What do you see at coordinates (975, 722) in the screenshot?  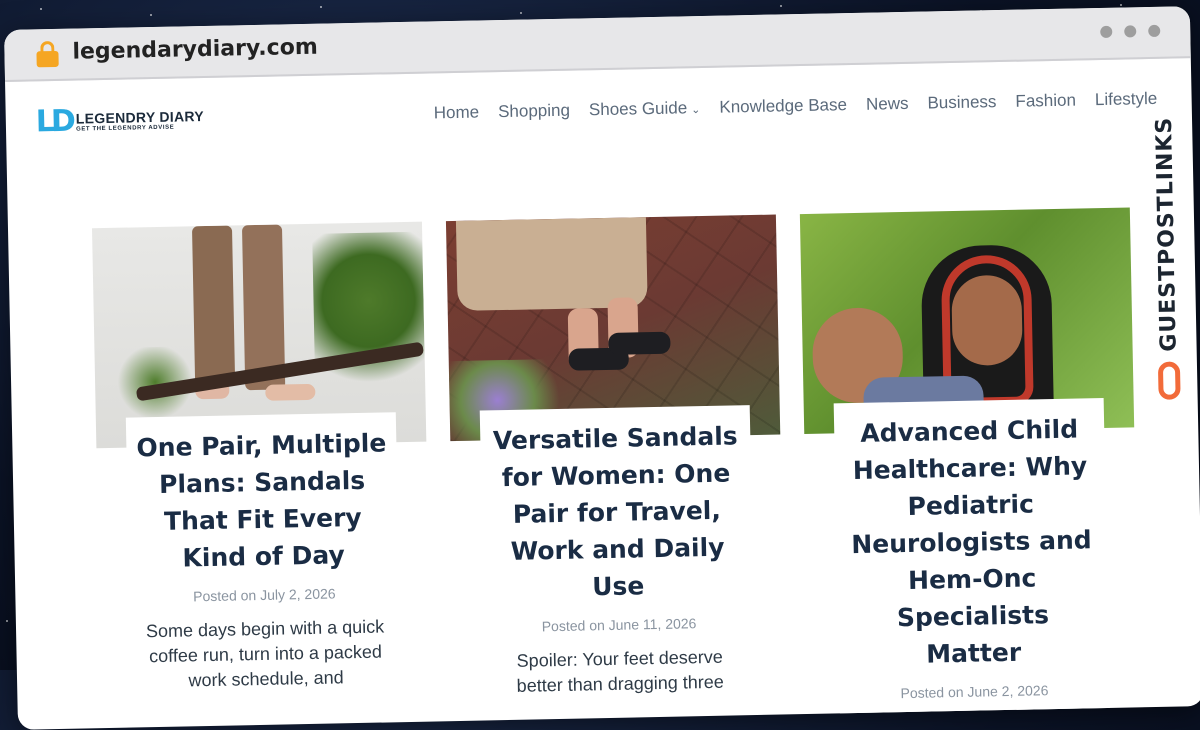 I see `post-excerpt: Child healthcare has` at bounding box center [975, 722].